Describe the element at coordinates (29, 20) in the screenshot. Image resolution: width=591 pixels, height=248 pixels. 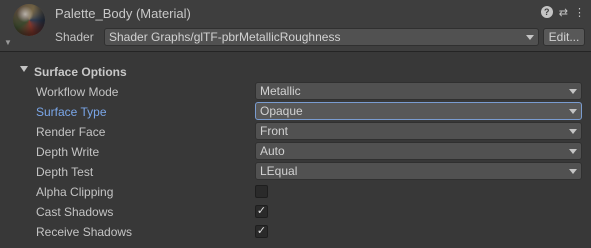
I see `material-preview-icon` at that location.